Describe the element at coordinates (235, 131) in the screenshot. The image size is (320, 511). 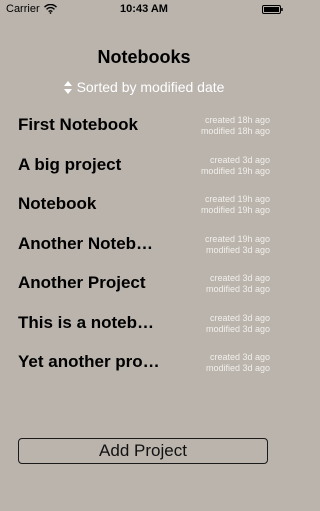
I see `modified-date: modified 18h ago` at that location.